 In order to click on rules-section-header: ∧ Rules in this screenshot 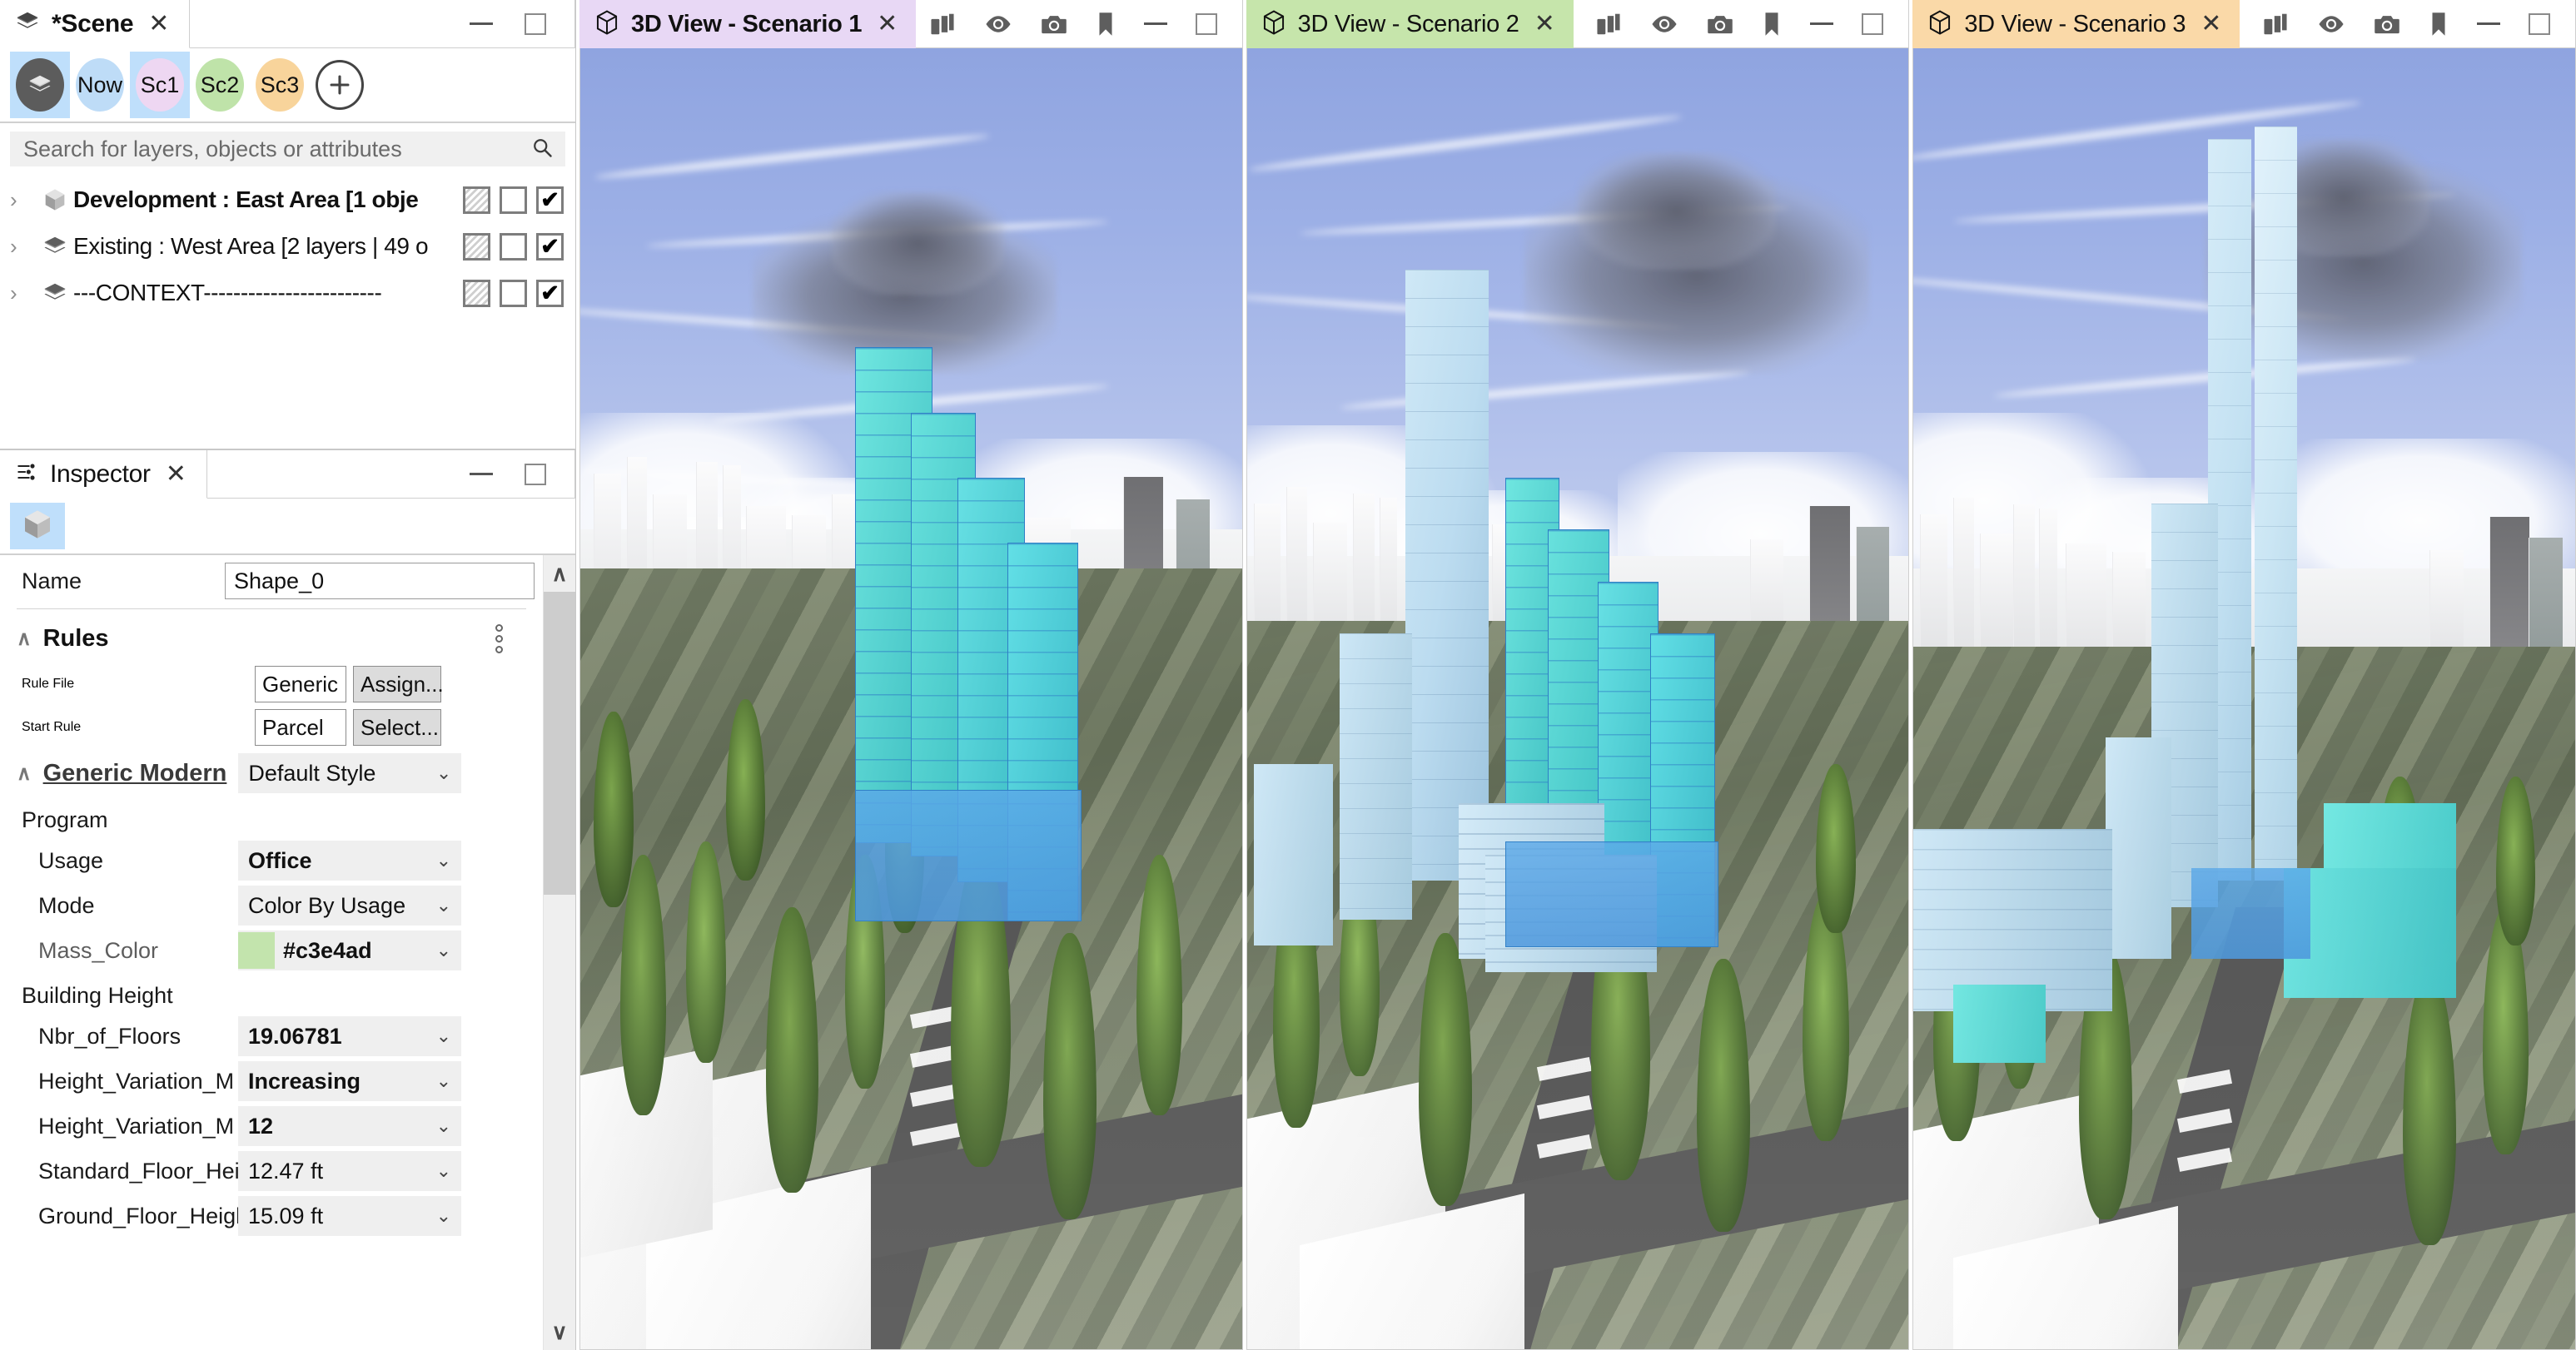, I will do `click(271, 638)`.